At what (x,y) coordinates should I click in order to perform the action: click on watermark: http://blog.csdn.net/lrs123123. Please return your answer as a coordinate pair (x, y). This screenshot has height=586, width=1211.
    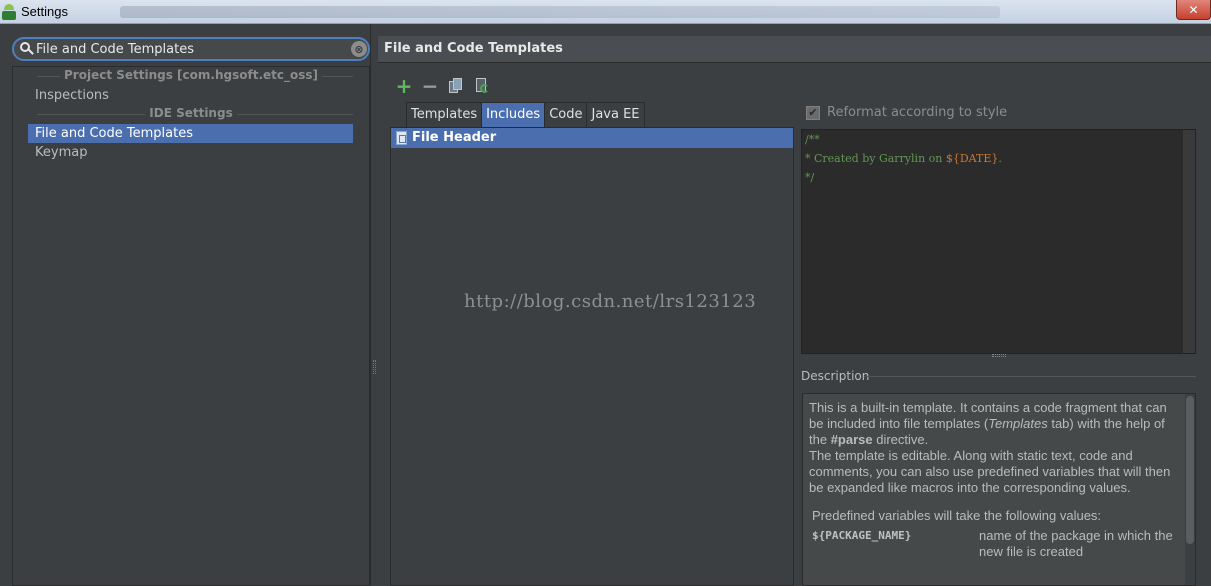
    Looking at the image, I should click on (610, 301).